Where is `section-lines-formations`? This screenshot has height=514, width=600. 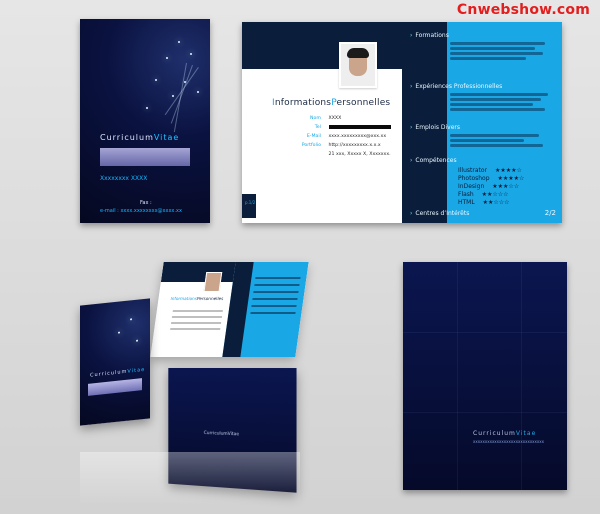 section-lines-formations is located at coordinates (503, 51).